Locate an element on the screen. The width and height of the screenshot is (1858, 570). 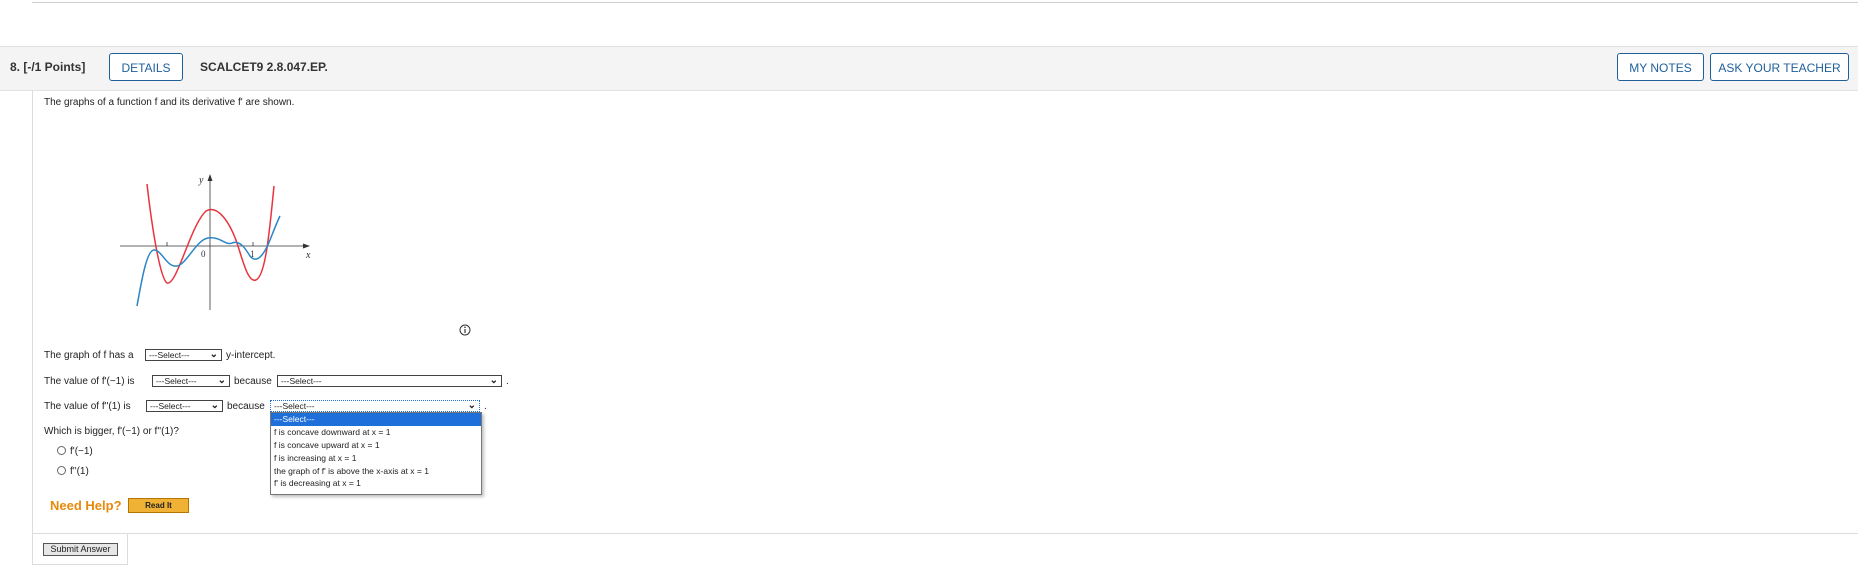
part3-suffix: . is located at coordinates (485, 406).